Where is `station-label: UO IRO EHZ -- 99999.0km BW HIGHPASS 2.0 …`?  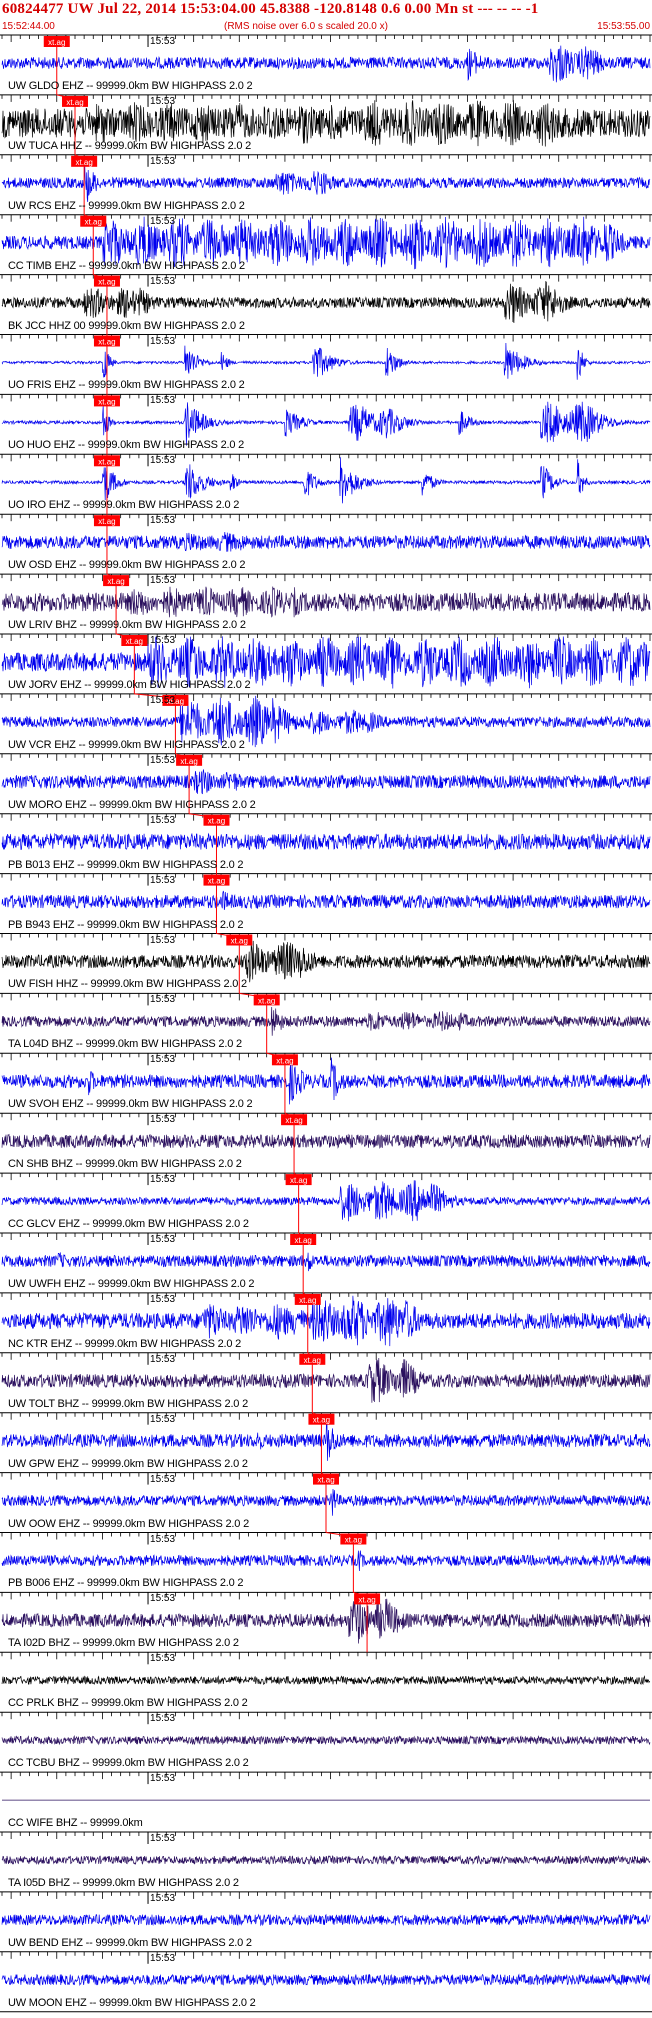
station-label: UO IRO EHZ -- 99999.0km BW HIGHPASS 2.0 … is located at coordinates (124, 505).